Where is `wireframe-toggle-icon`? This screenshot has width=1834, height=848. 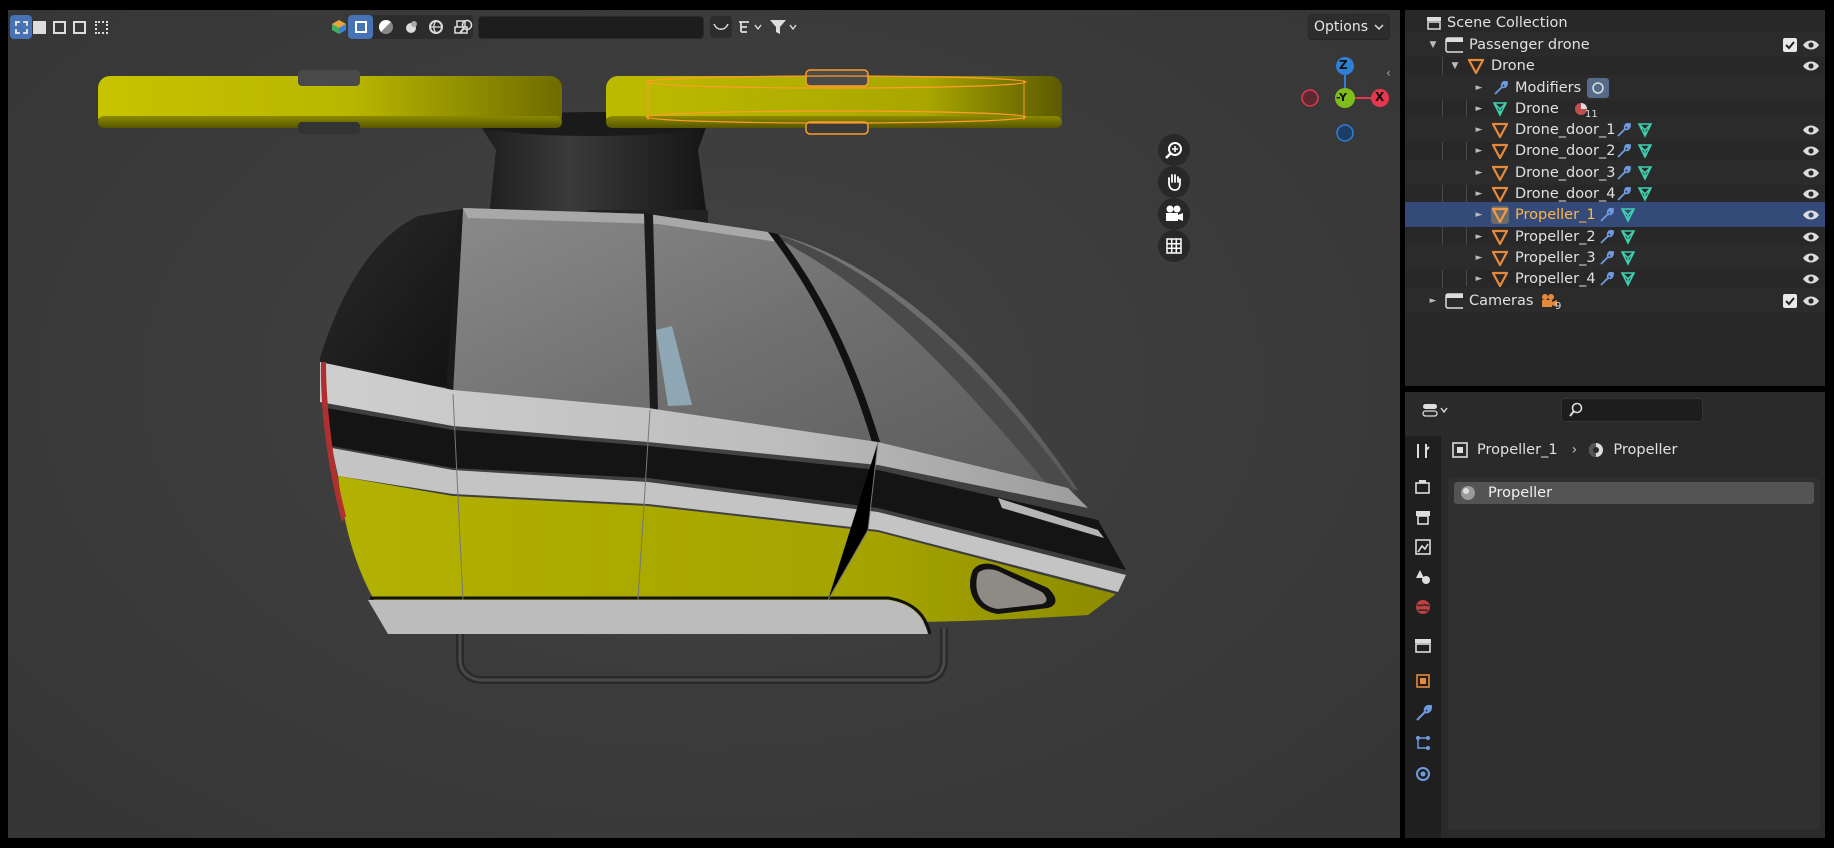 wireframe-toggle-icon is located at coordinates (360, 27).